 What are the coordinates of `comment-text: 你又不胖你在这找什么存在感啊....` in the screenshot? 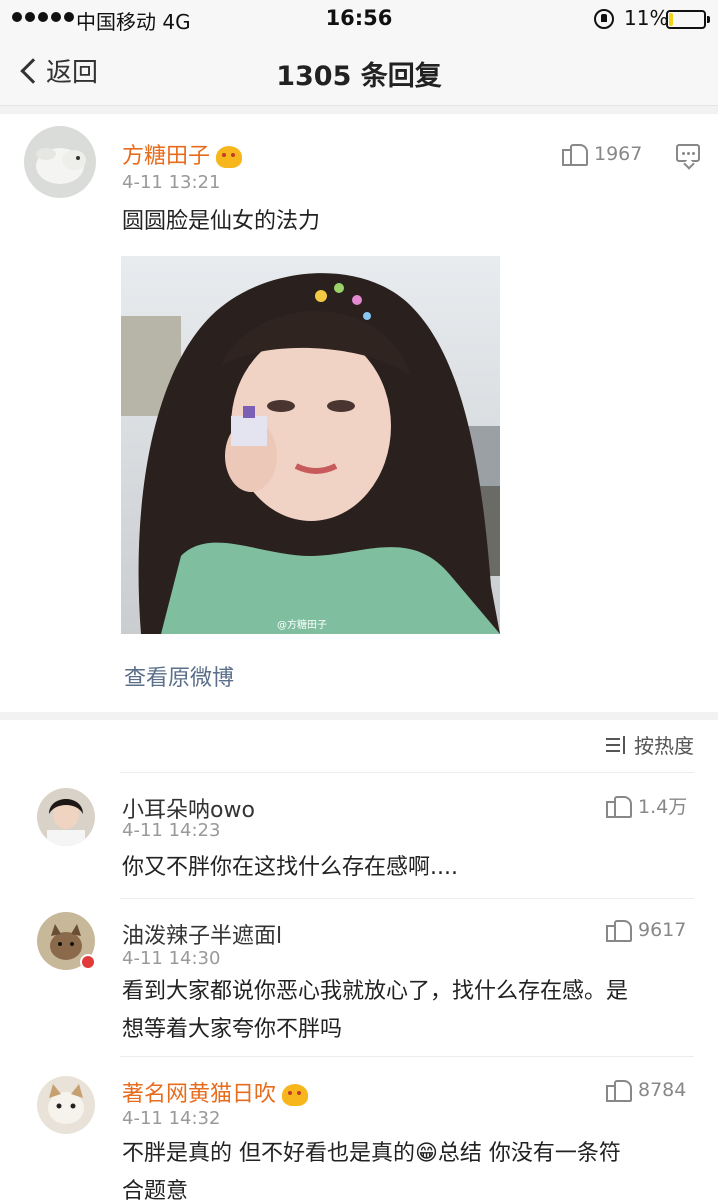 It's located at (290, 867).